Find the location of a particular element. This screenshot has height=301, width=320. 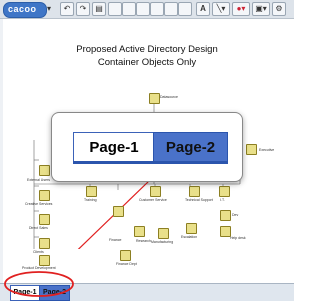

page-icon: ▤ is located at coordinates (99, 9).